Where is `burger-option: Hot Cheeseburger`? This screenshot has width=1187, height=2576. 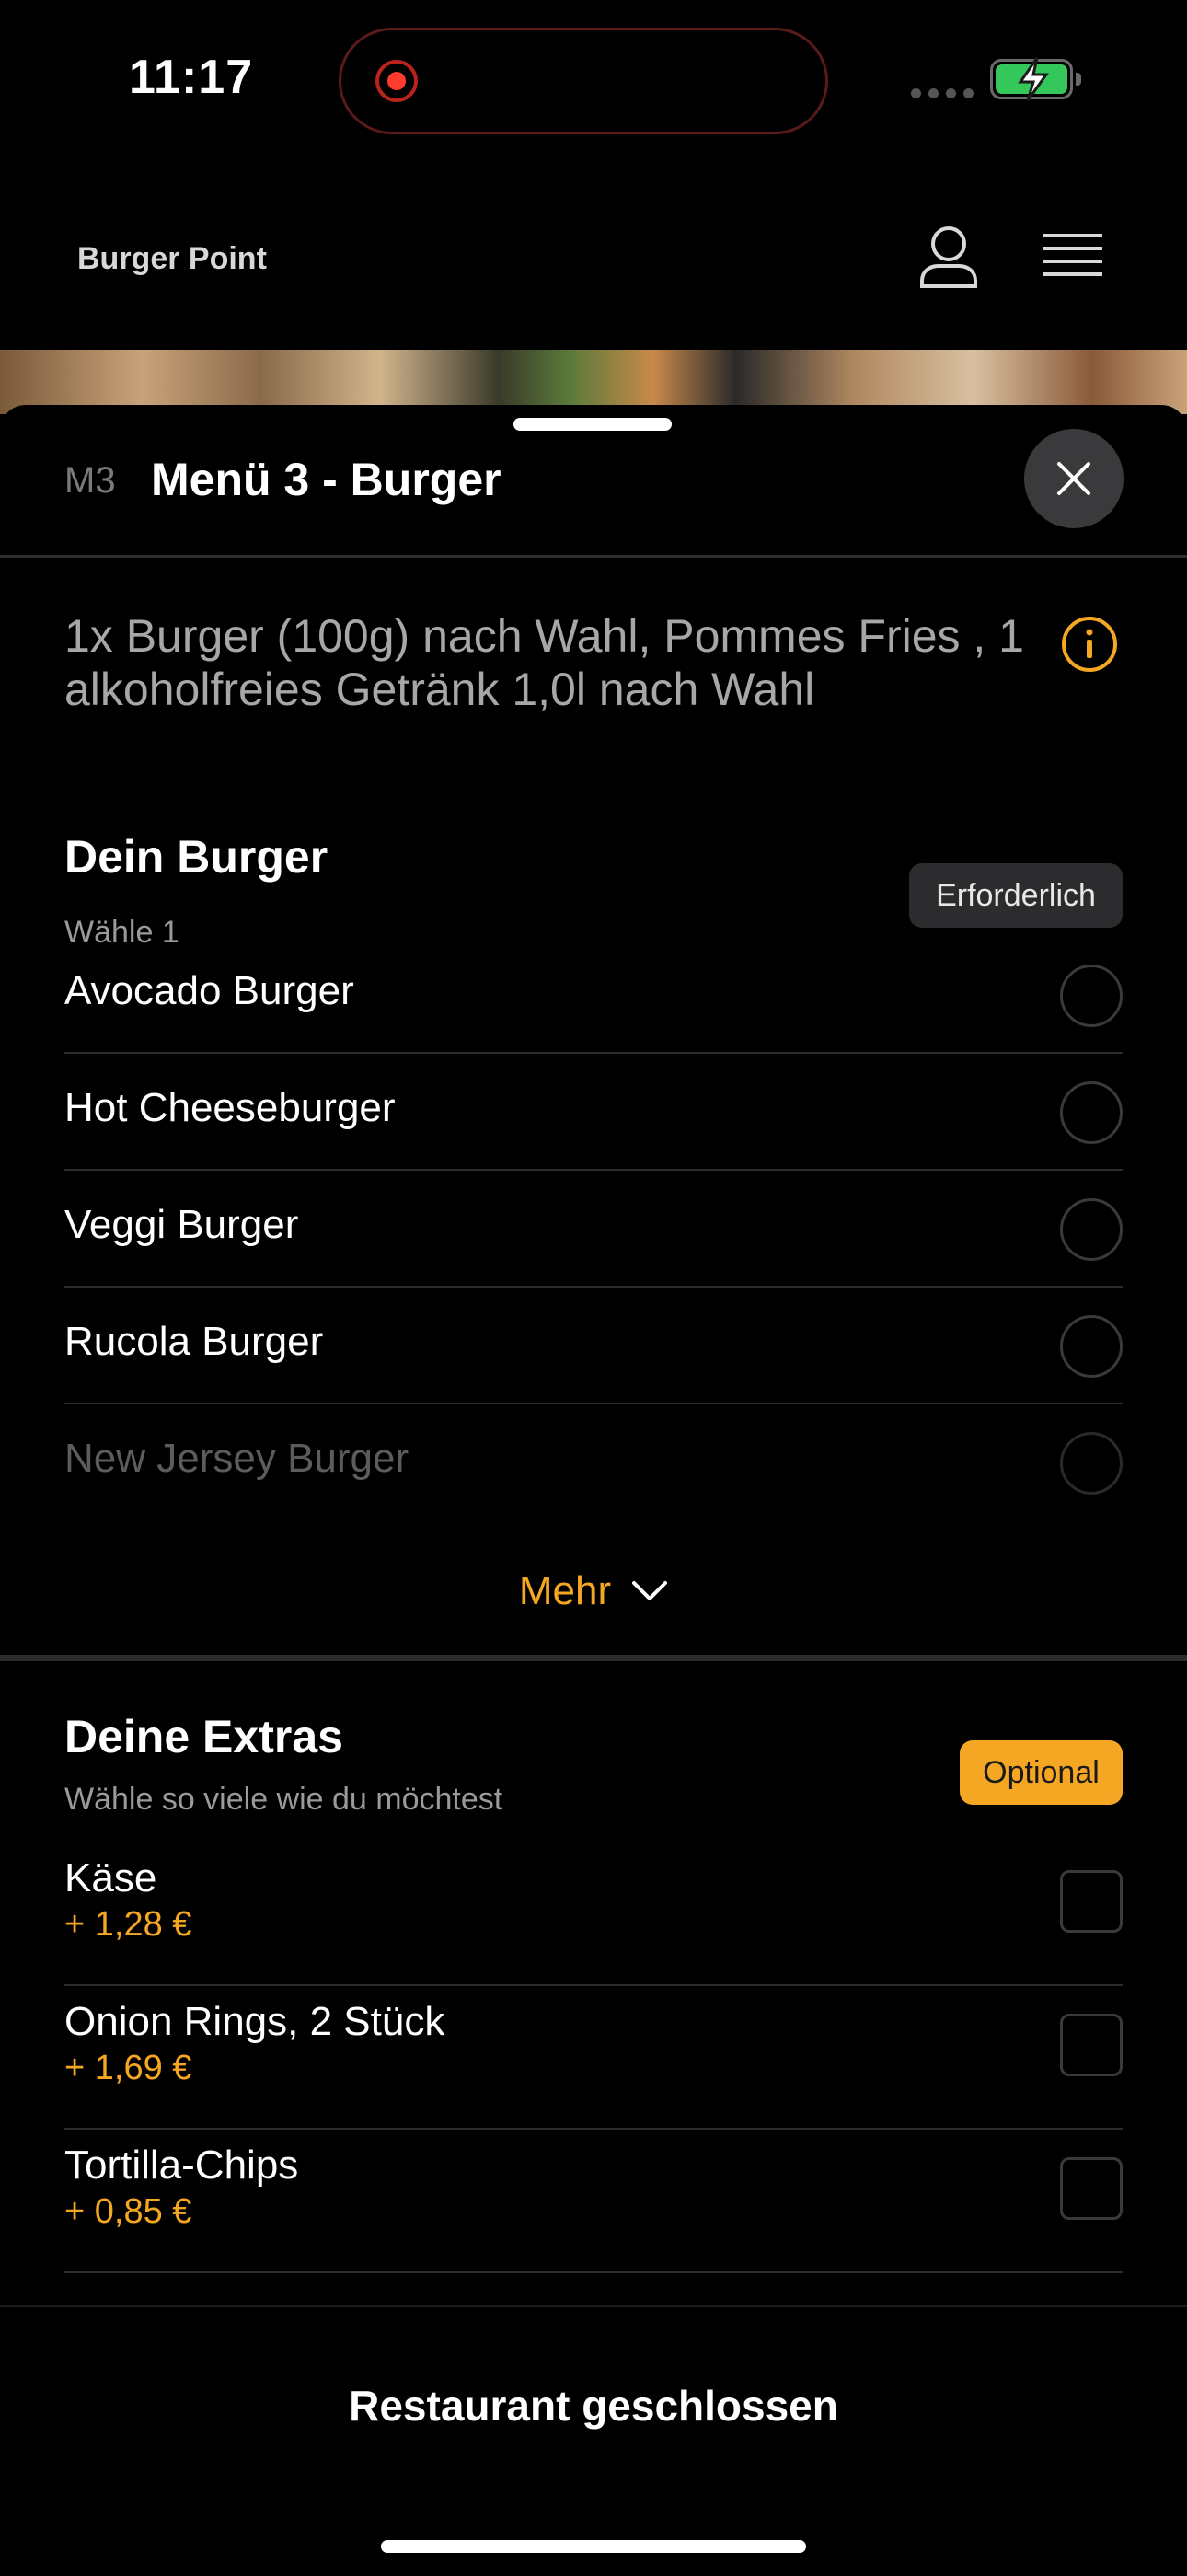
burger-option: Hot Cheeseburger is located at coordinates (593, 1113).